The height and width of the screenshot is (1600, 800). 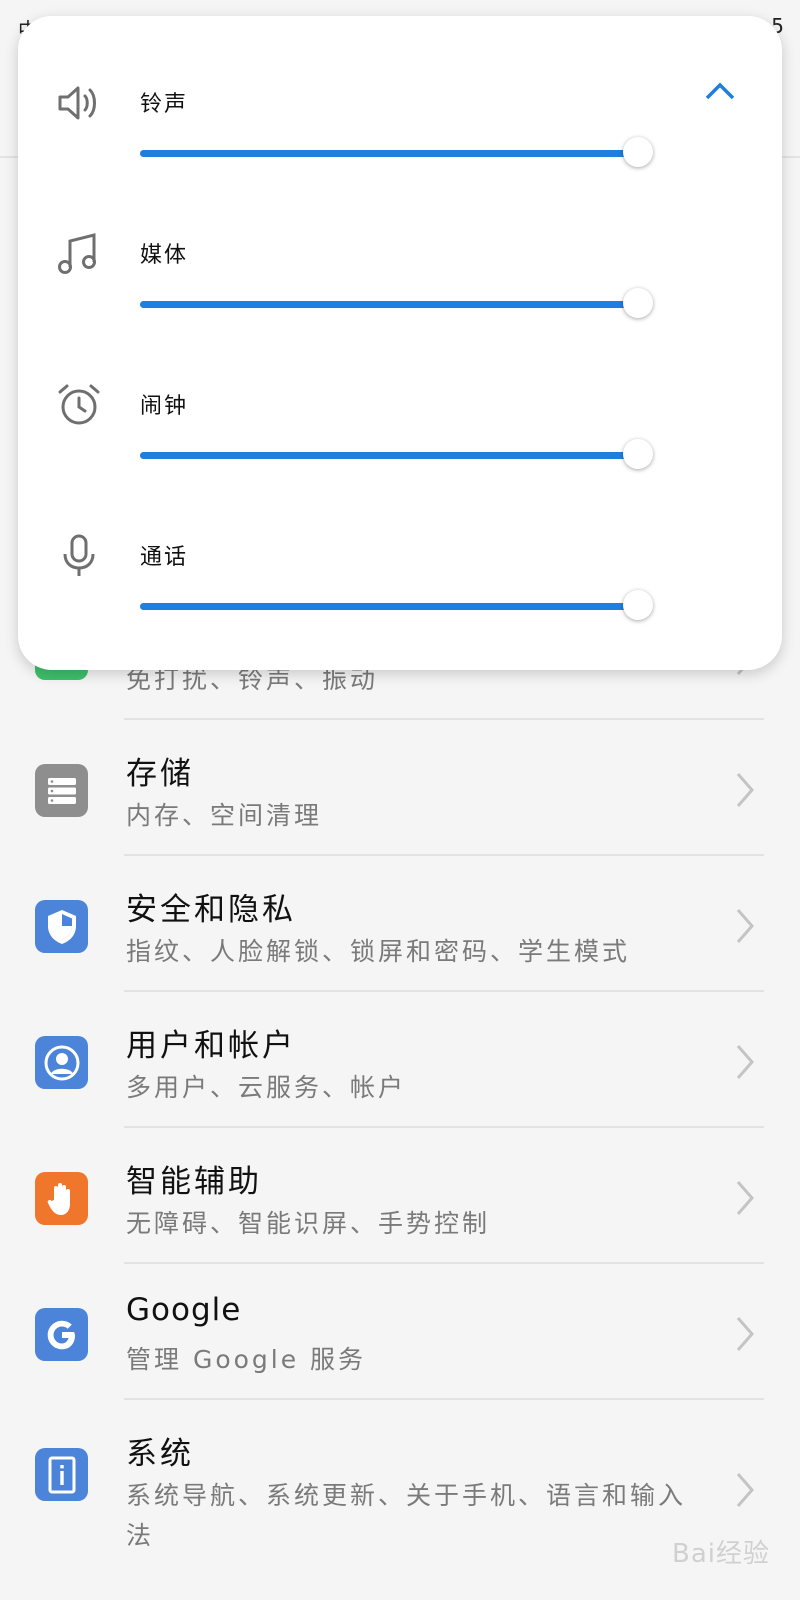 I want to click on system-info-icon, so click(x=61, y=1474).